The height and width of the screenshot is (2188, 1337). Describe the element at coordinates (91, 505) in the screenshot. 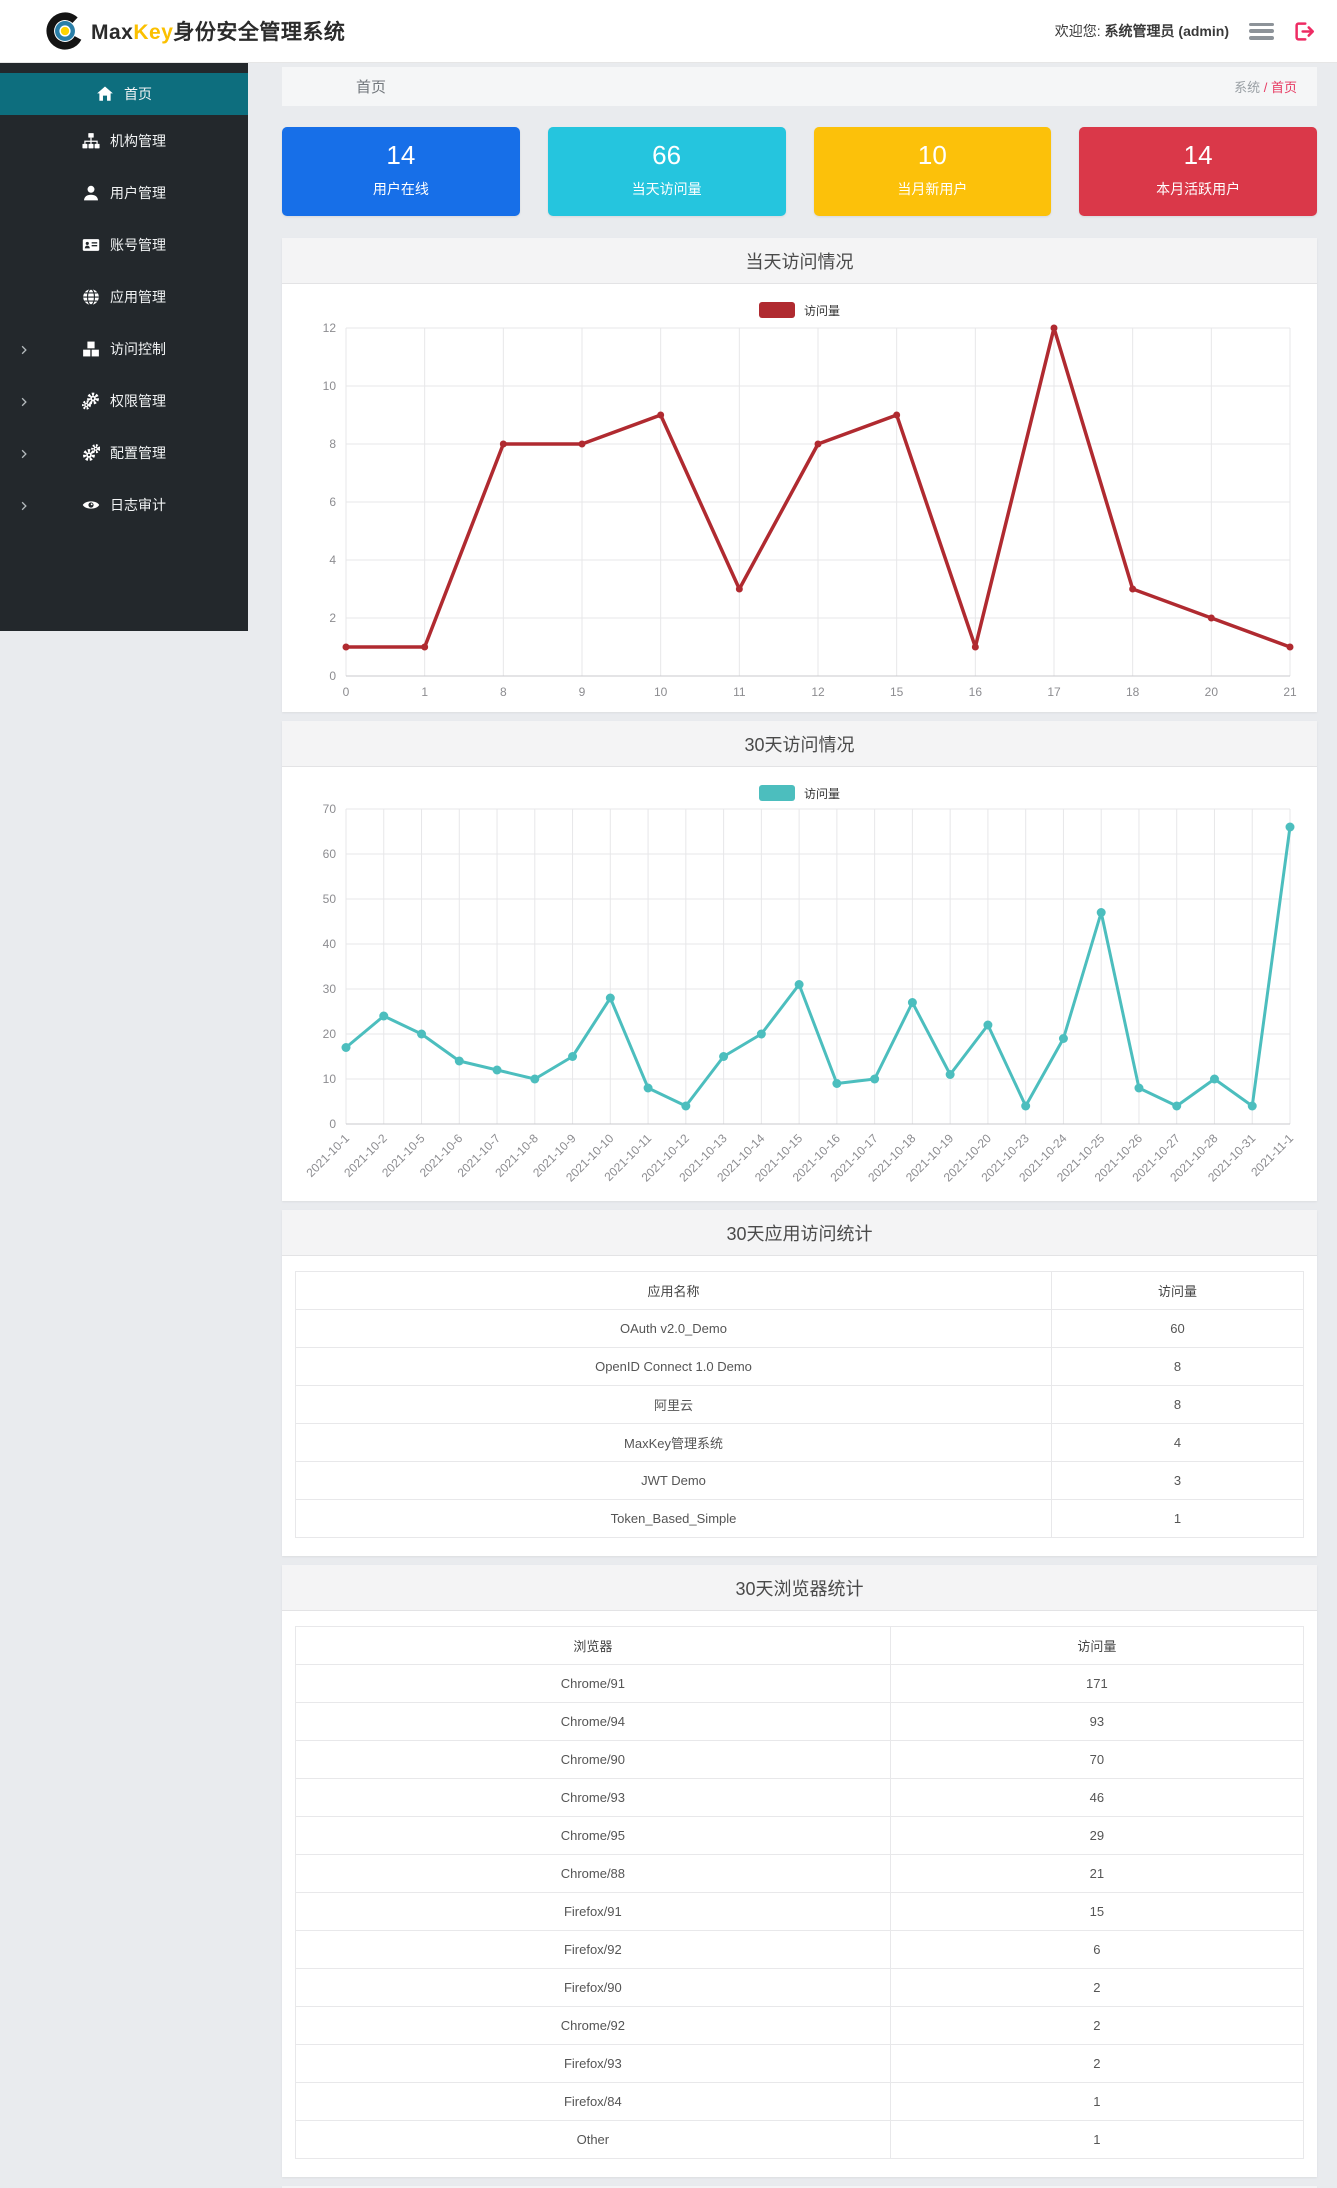

I see `eye-icon` at that location.